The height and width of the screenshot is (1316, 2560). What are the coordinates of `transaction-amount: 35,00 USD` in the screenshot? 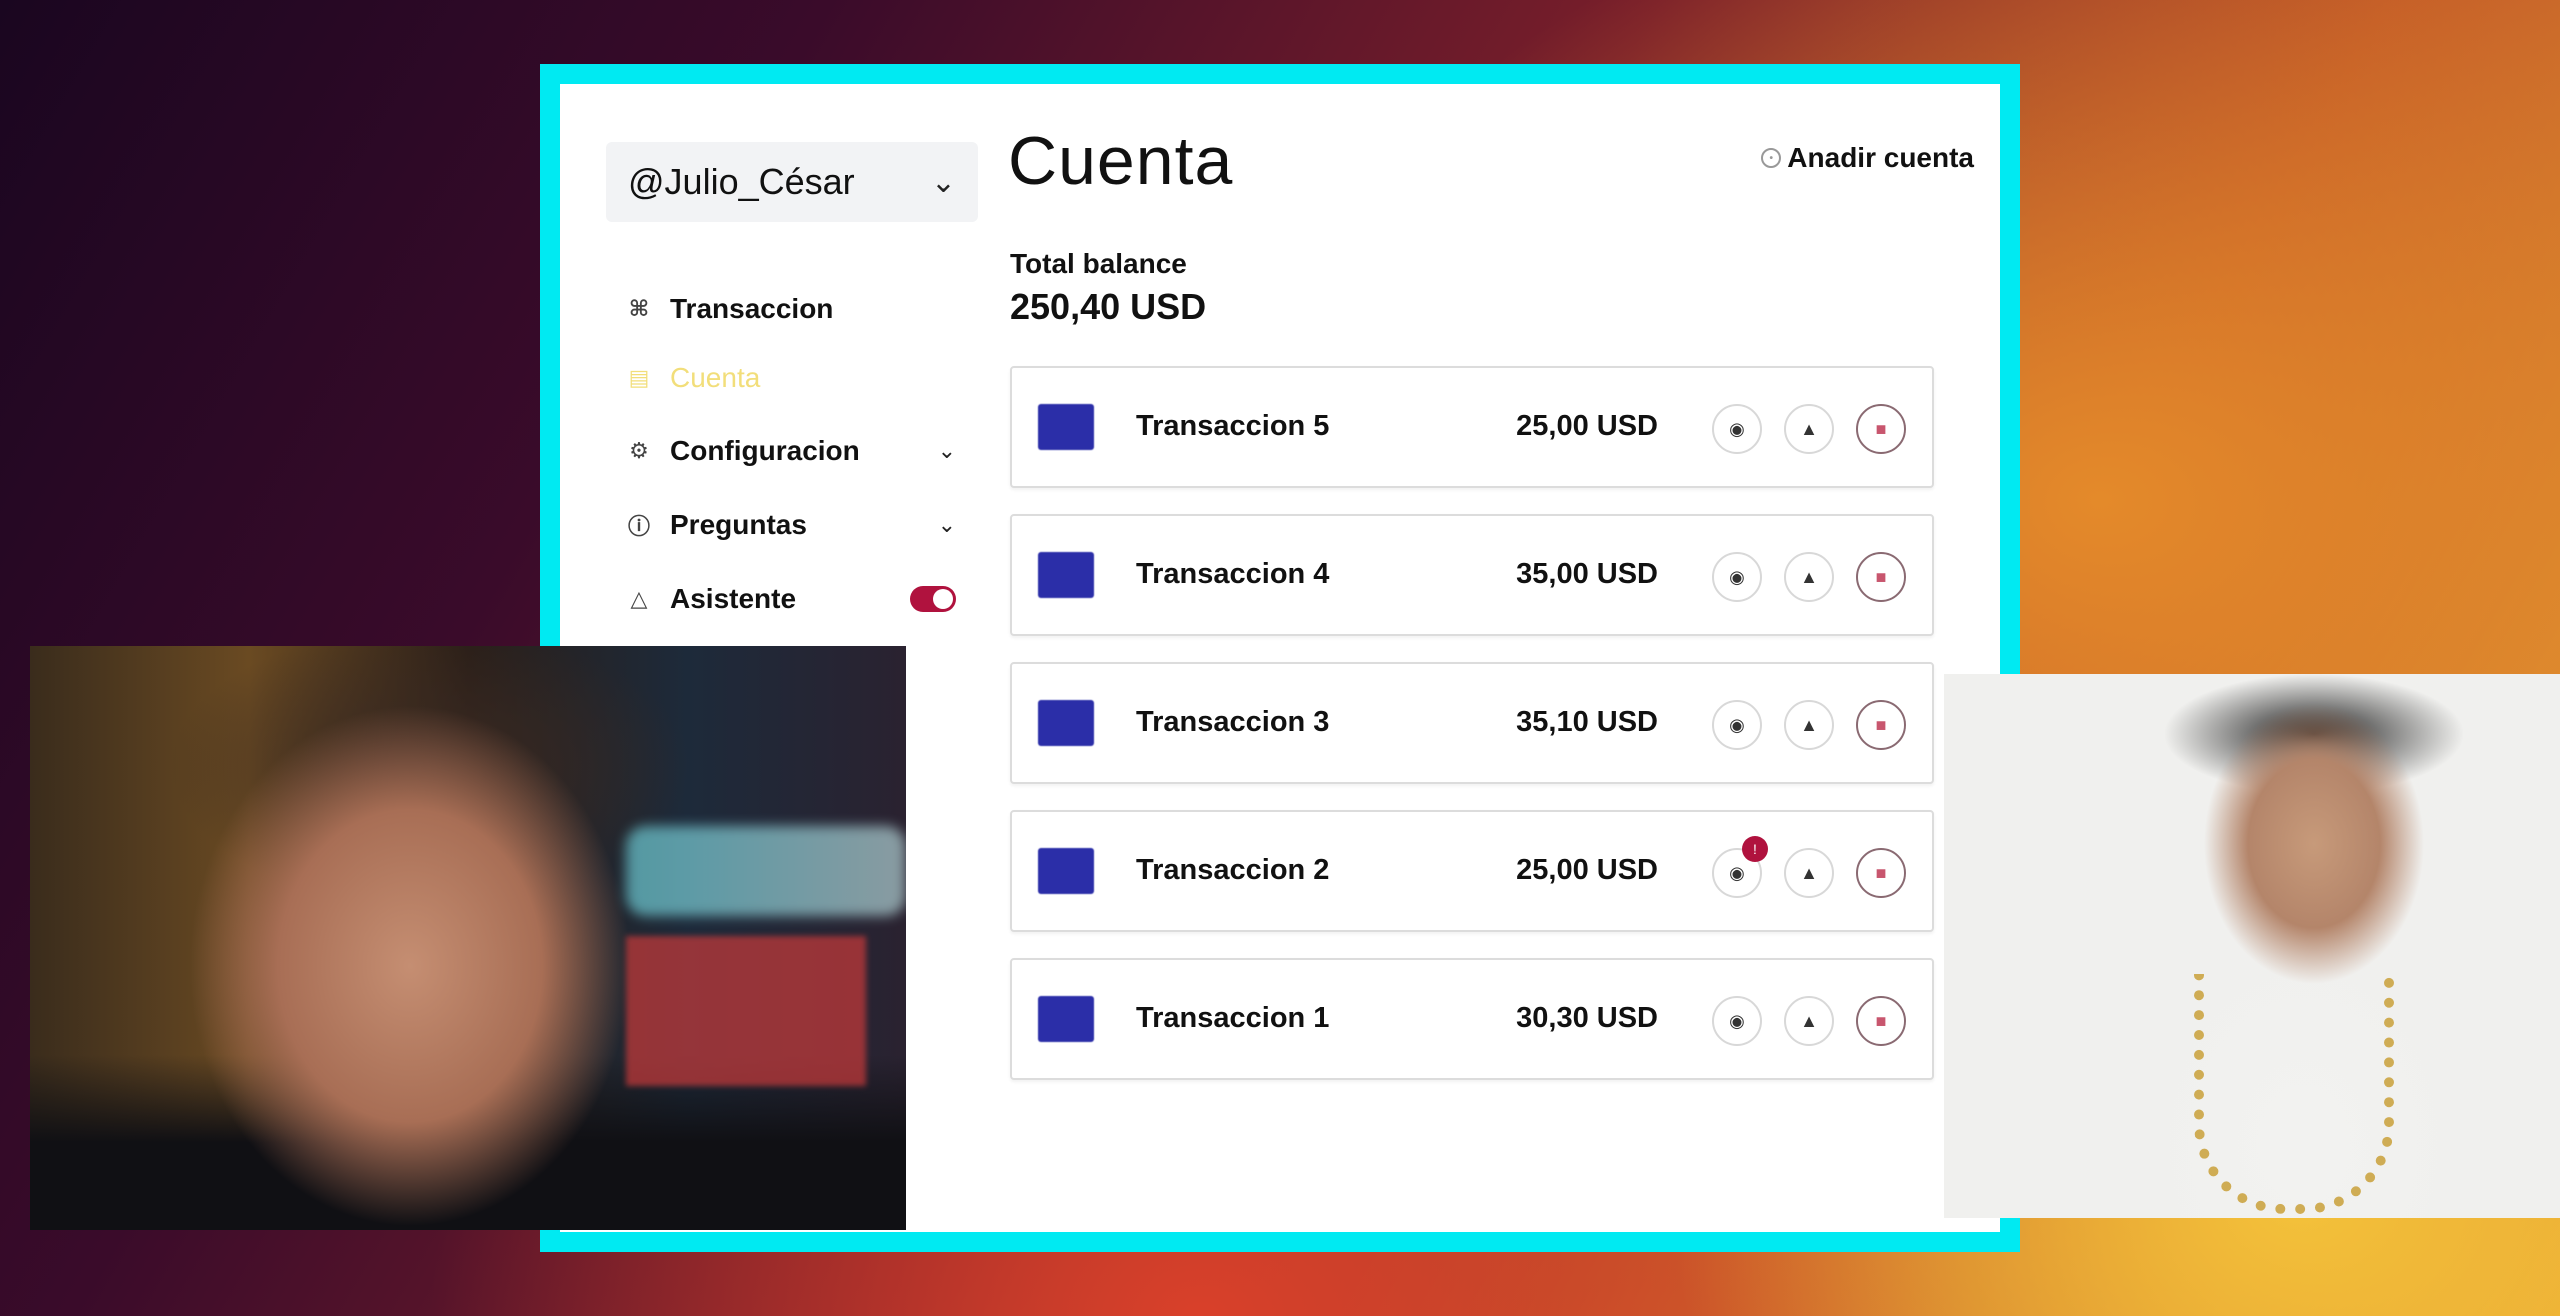 It's located at (1587, 574).